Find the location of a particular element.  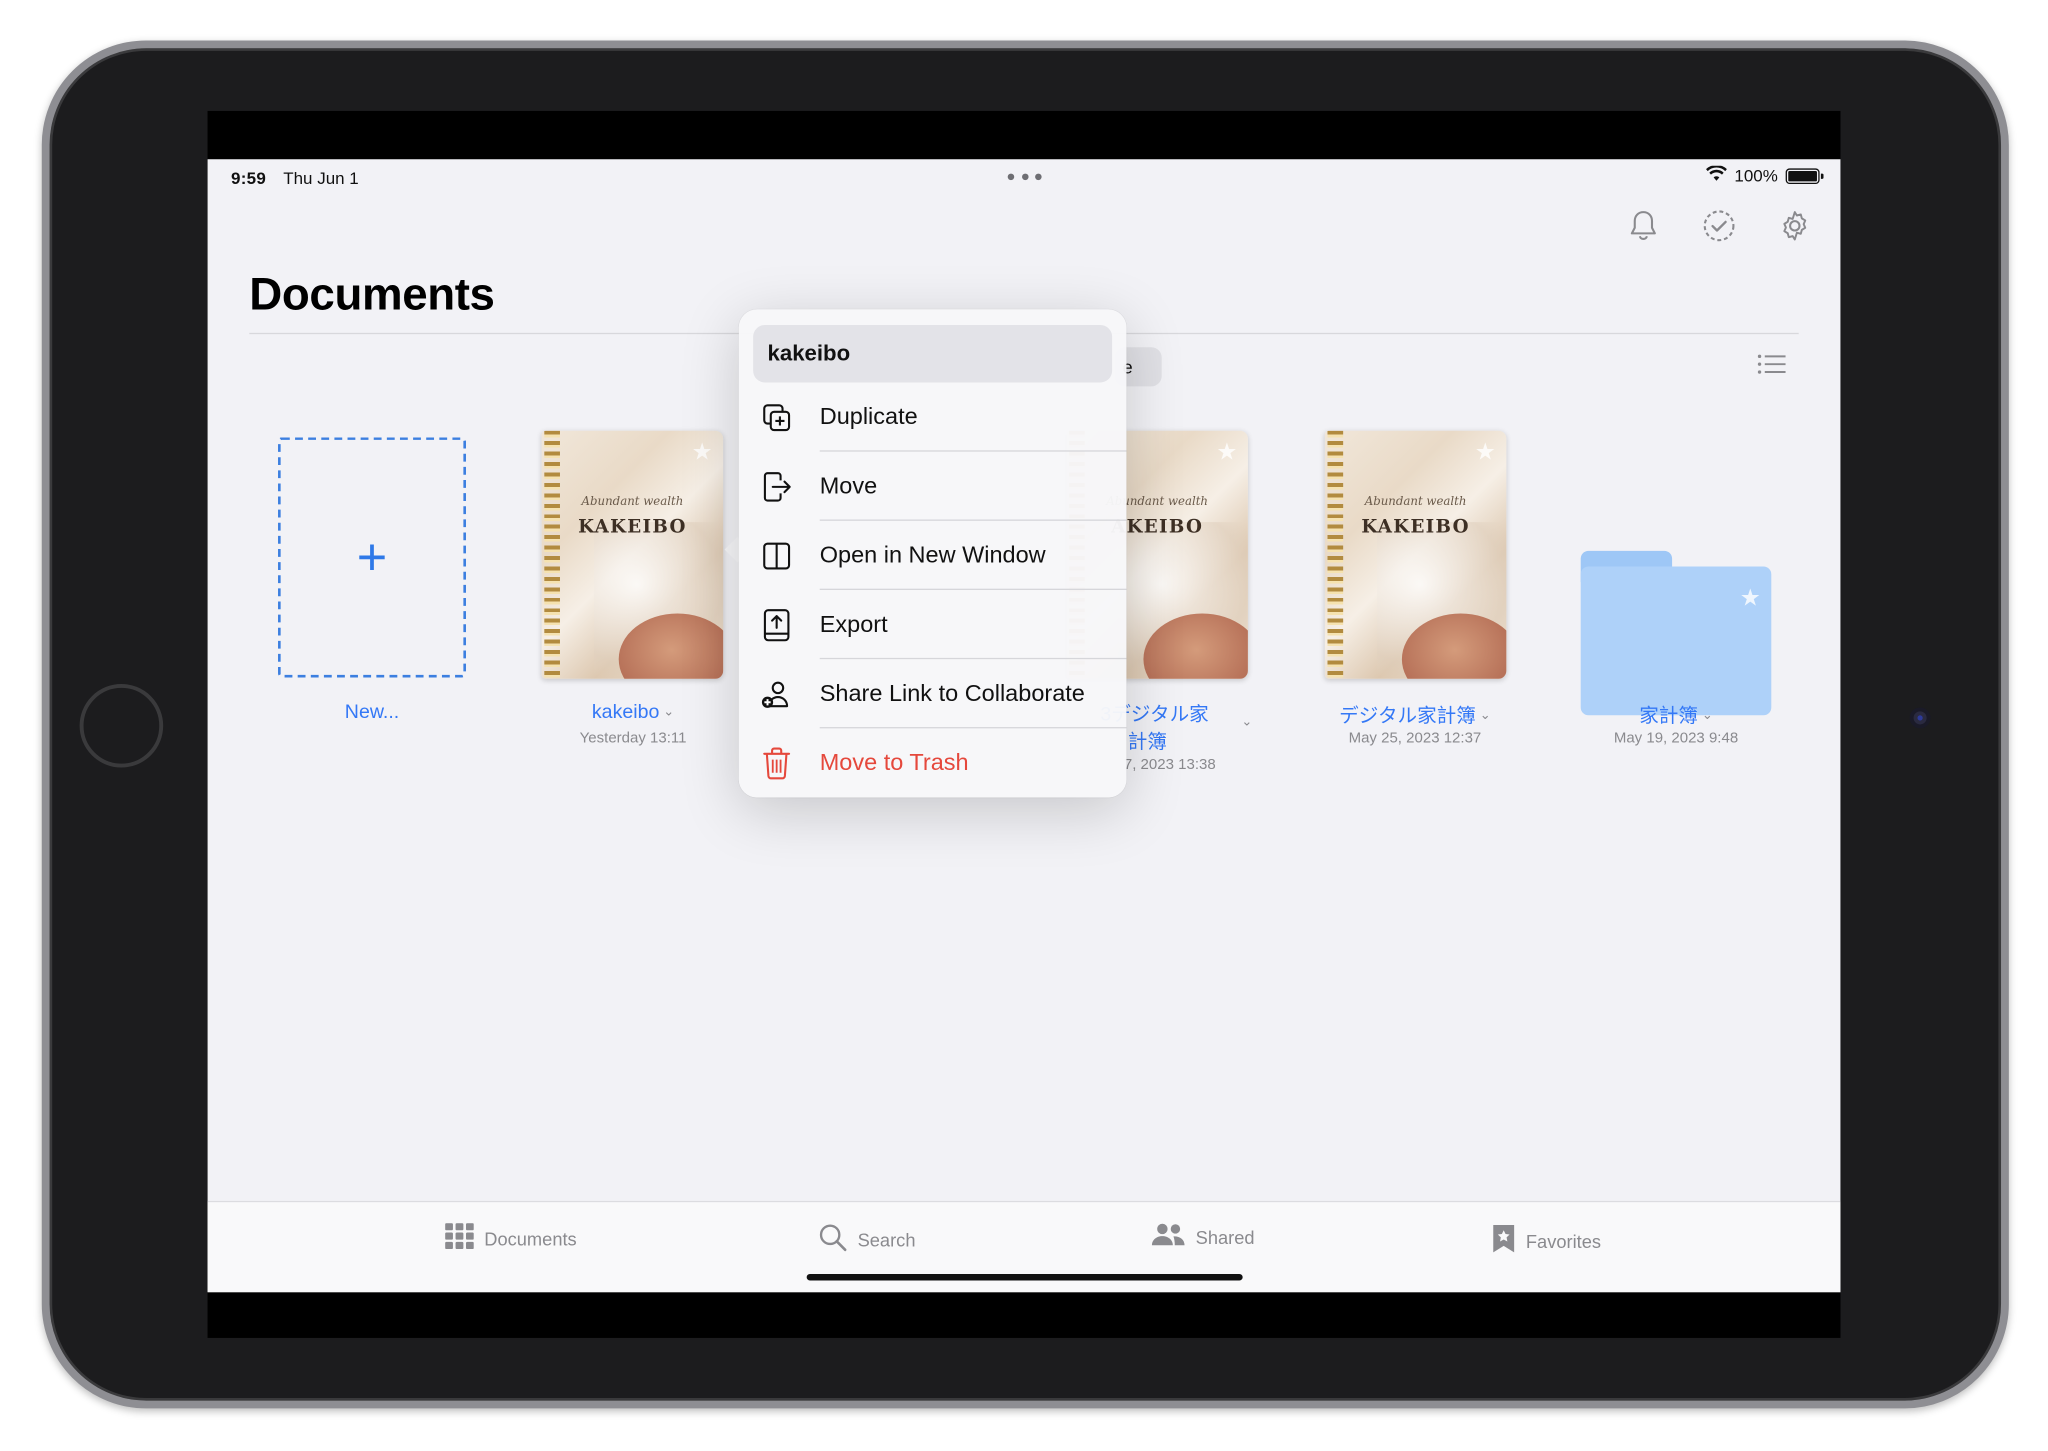

tab-bar: Documents Search Shared Favorites is located at coordinates (1024, 1246).